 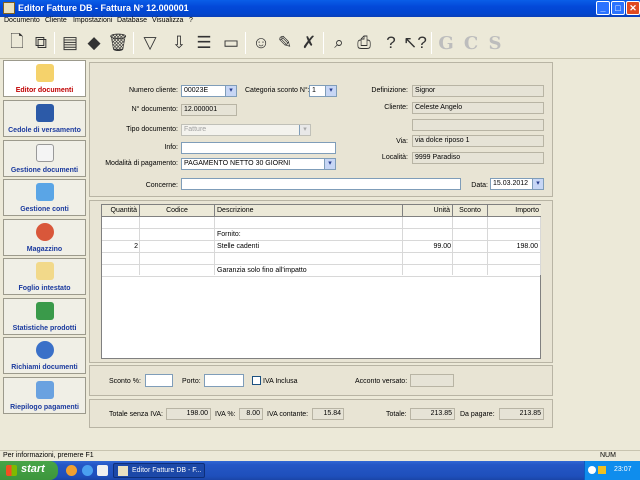 What do you see at coordinates (321, 184) in the screenshot?
I see `concerne-input` at bounding box center [321, 184].